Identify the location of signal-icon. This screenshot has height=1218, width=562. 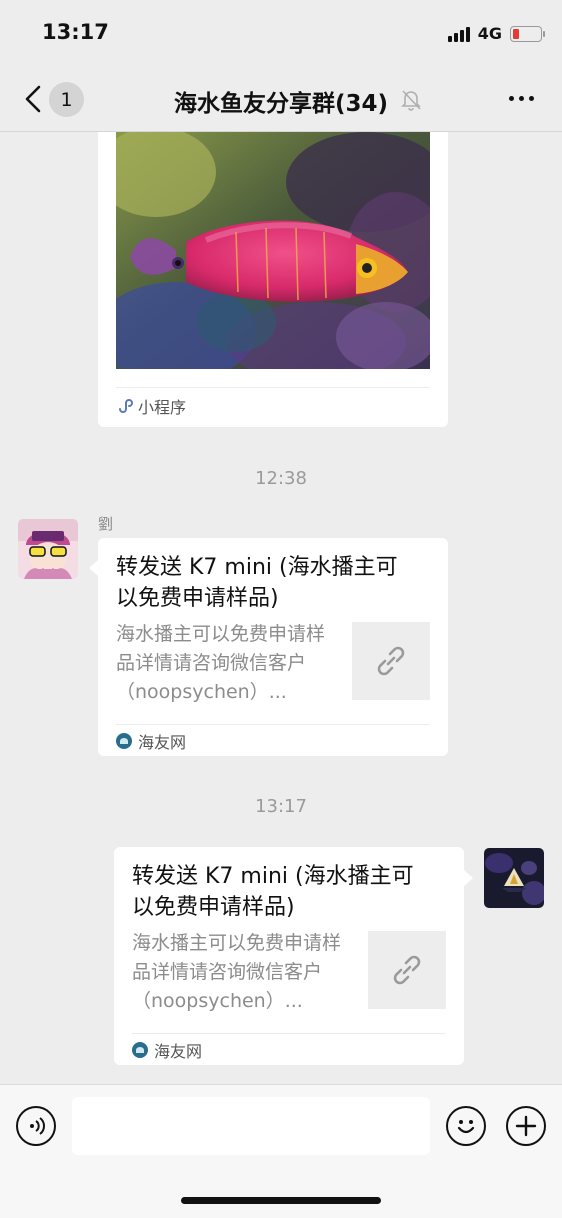
(458, 34).